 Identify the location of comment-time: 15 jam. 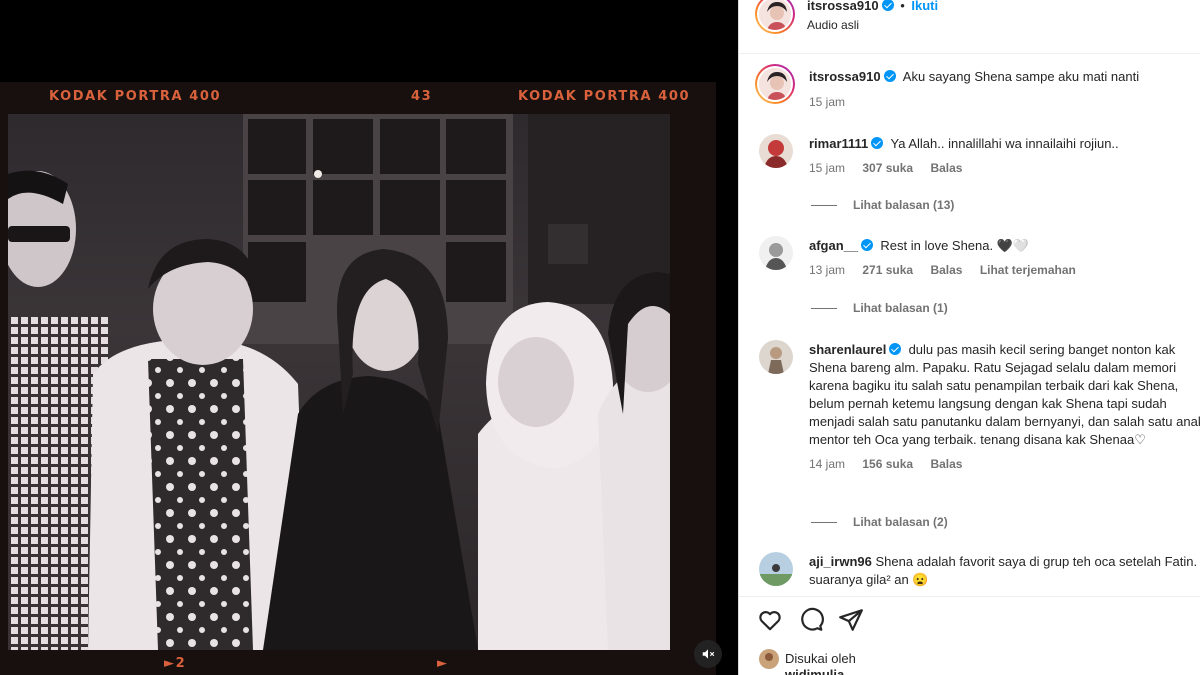
(827, 168).